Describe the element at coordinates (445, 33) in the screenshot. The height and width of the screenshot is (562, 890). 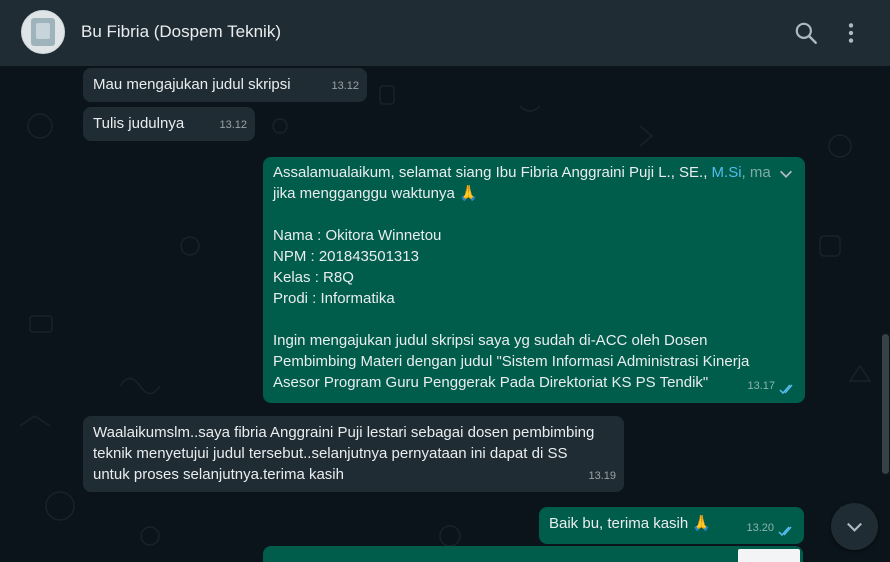
I see `chat-header: Bu Fibria (Dospem Teknik)` at that location.